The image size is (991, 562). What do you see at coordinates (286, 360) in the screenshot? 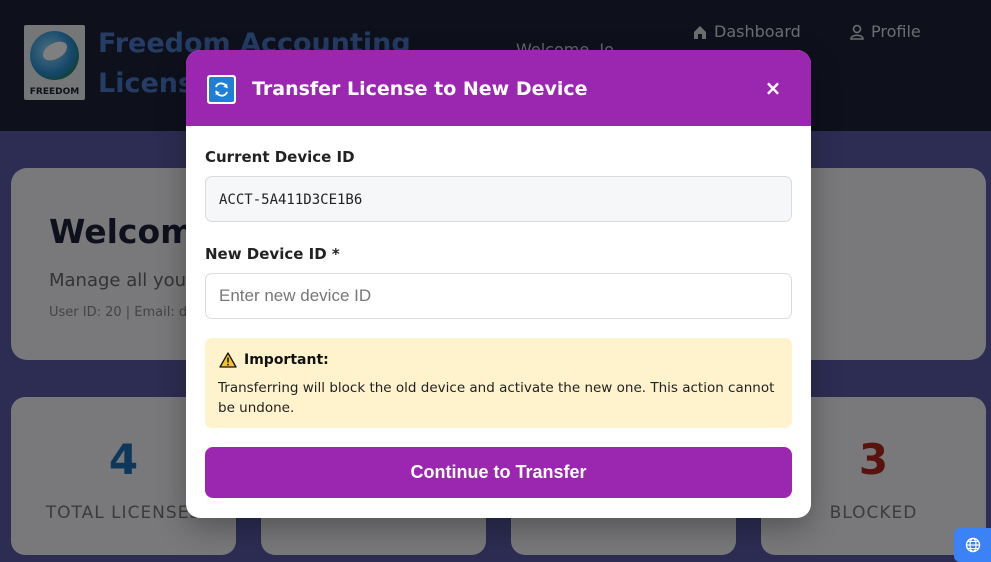
I see `warning-title: Important:` at bounding box center [286, 360].